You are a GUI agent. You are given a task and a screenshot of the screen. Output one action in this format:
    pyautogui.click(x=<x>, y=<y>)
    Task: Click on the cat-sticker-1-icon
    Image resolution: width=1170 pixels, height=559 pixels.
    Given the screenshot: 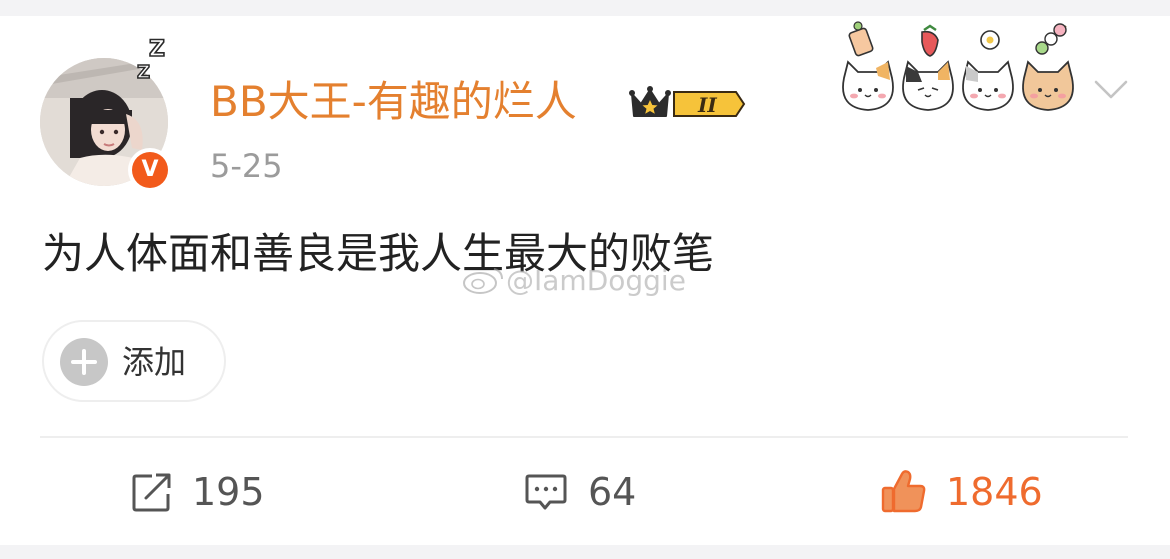 What is the action you would take?
    pyautogui.click(x=868, y=85)
    